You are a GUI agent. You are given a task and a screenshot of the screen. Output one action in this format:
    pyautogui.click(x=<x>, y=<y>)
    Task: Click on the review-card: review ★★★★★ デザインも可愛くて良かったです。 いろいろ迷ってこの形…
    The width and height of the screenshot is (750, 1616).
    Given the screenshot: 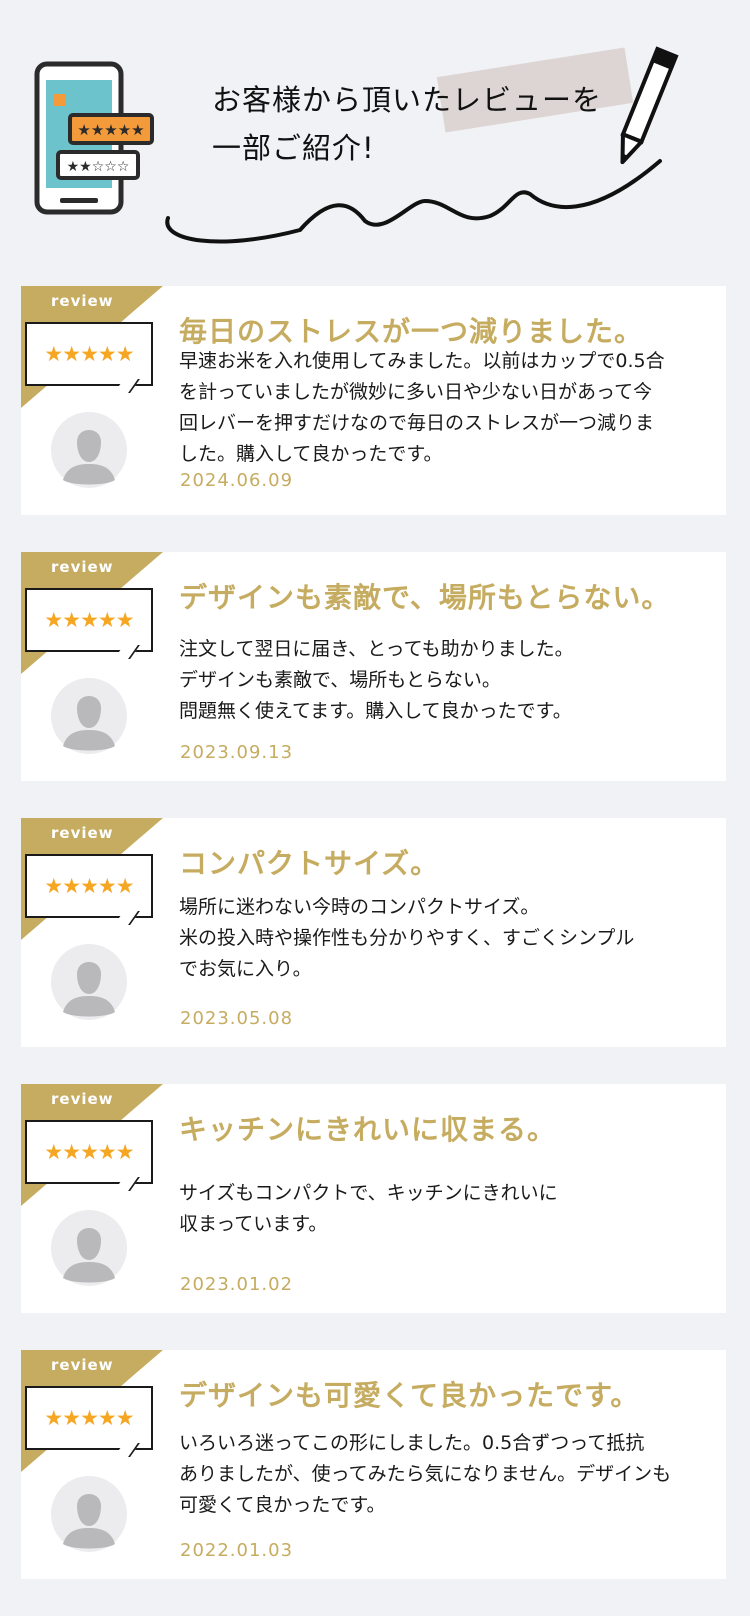 What is the action you would take?
    pyautogui.click(x=373, y=1464)
    